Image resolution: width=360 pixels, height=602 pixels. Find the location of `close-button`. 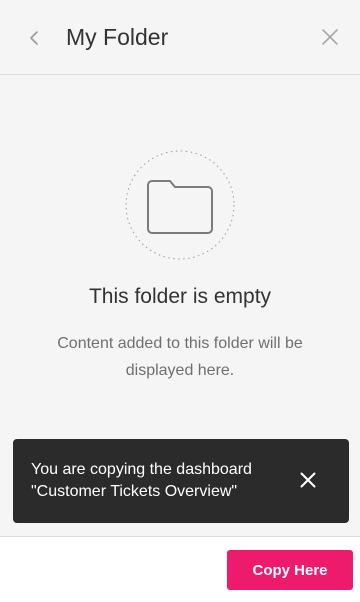

close-button is located at coordinates (330, 37).